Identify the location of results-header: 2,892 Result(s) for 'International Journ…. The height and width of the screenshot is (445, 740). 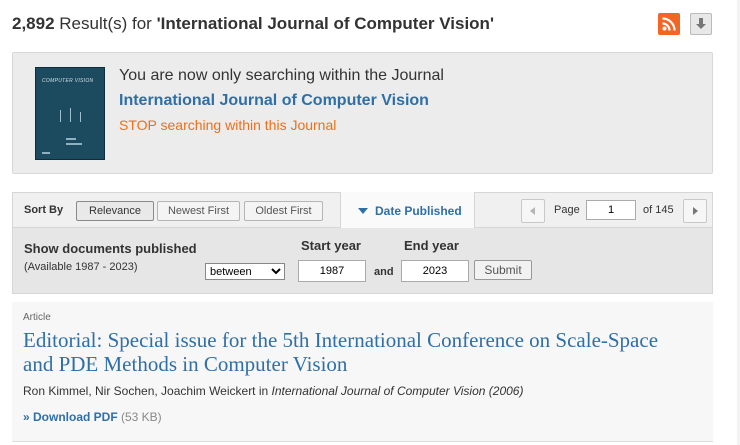
(253, 24).